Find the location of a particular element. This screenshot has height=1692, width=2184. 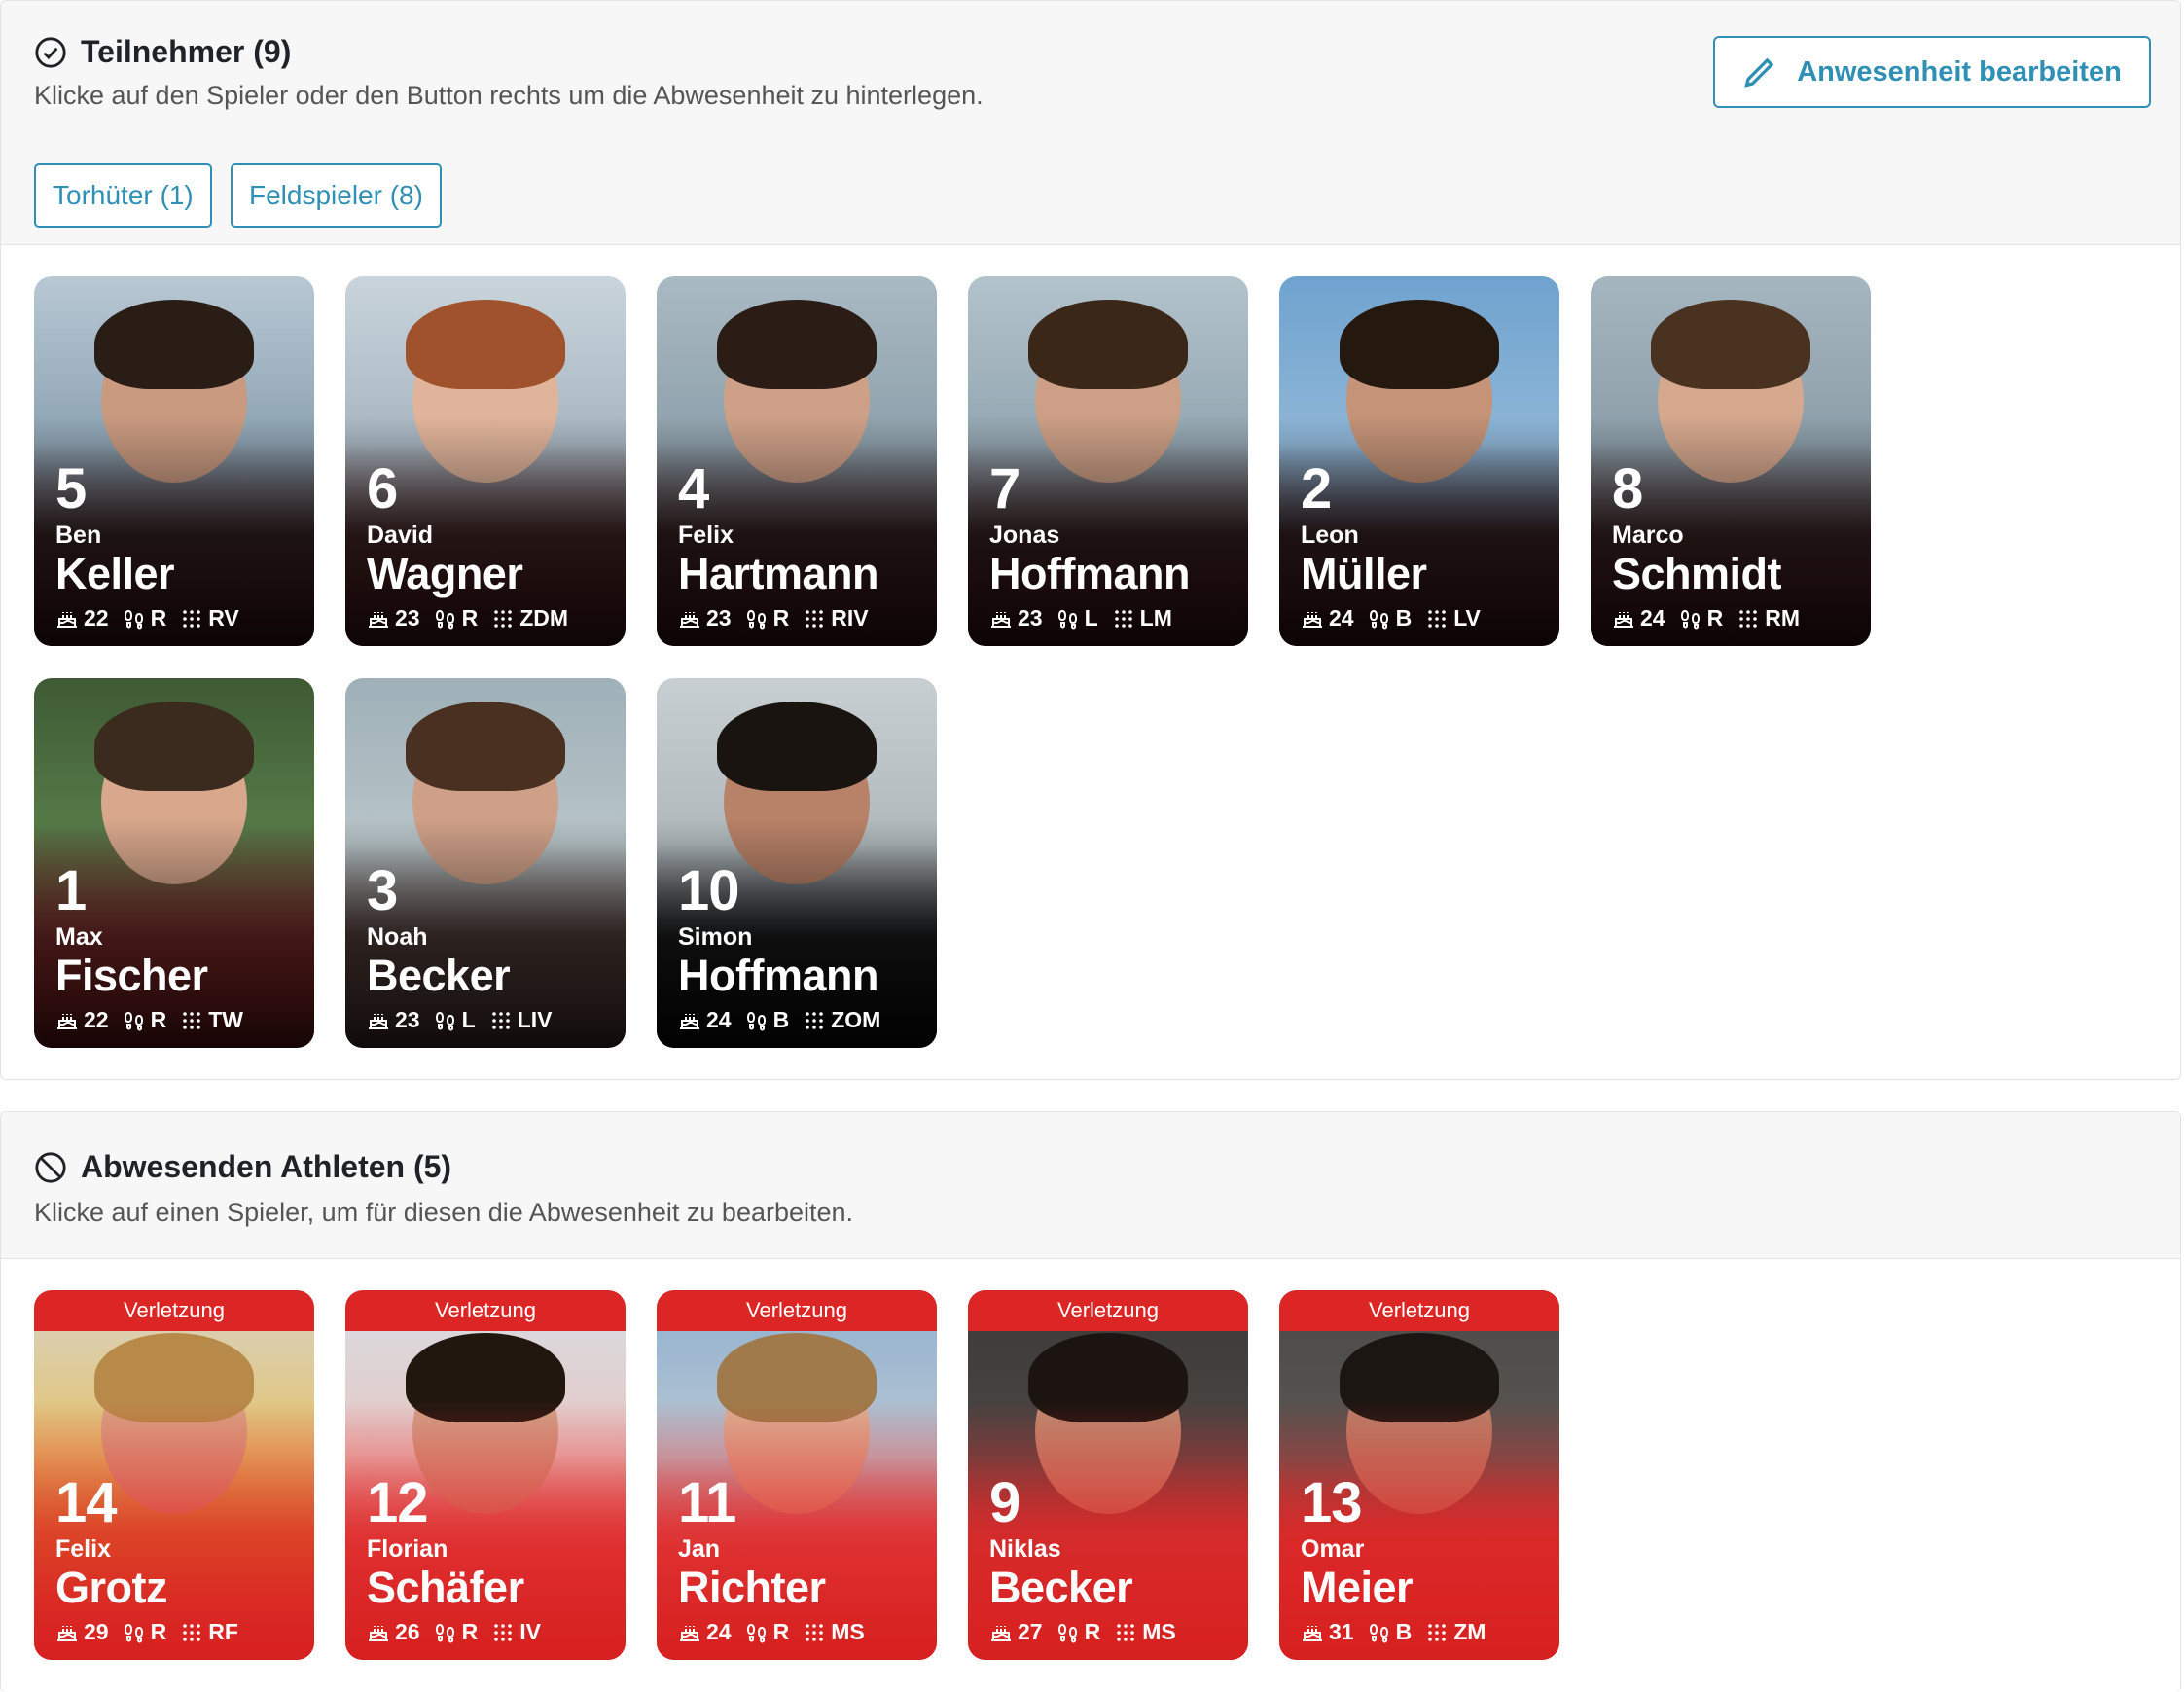

first-name: Max is located at coordinates (79, 937).